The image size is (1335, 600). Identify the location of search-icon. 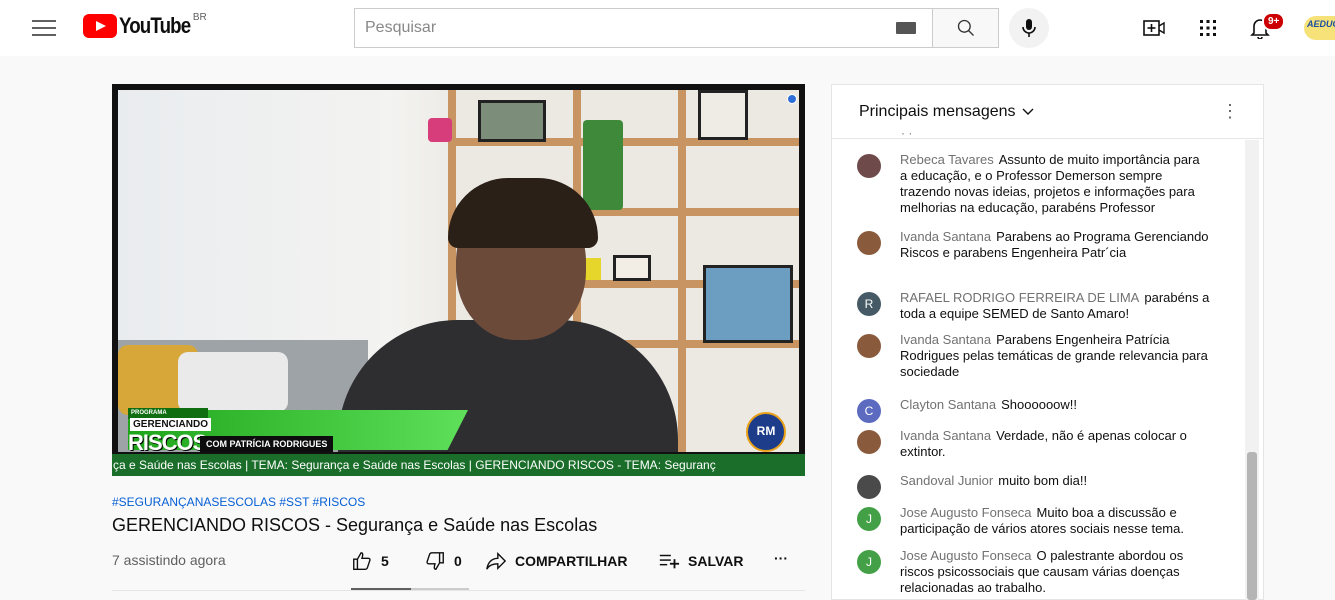
(965, 27).